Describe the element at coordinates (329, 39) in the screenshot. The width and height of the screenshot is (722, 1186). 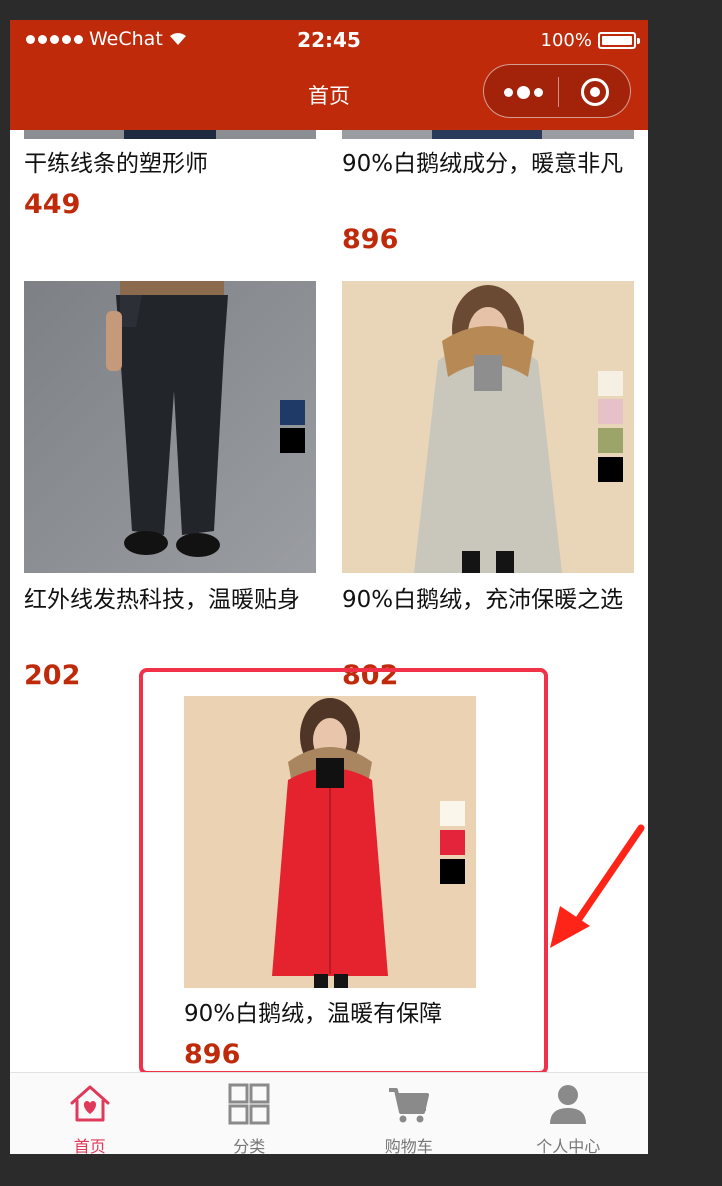
I see `status-bar: WeChat 22:45 100%` at that location.